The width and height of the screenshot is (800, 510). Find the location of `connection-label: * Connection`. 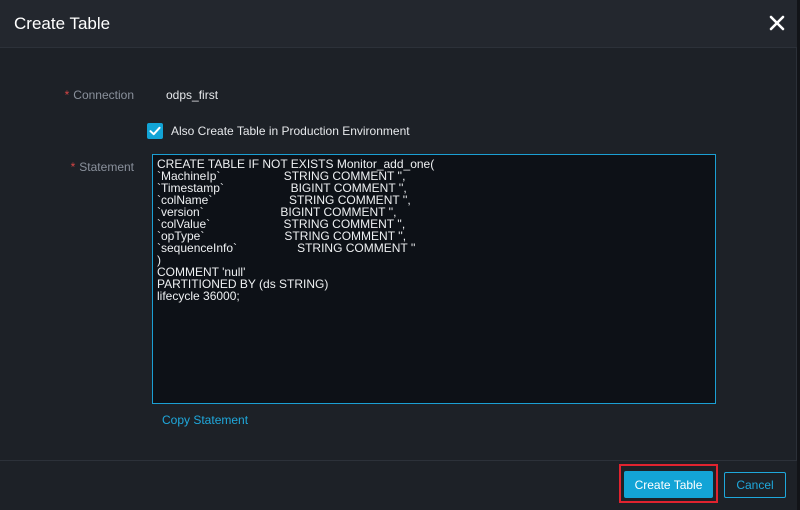

connection-label: * Connection is located at coordinates (97, 95).